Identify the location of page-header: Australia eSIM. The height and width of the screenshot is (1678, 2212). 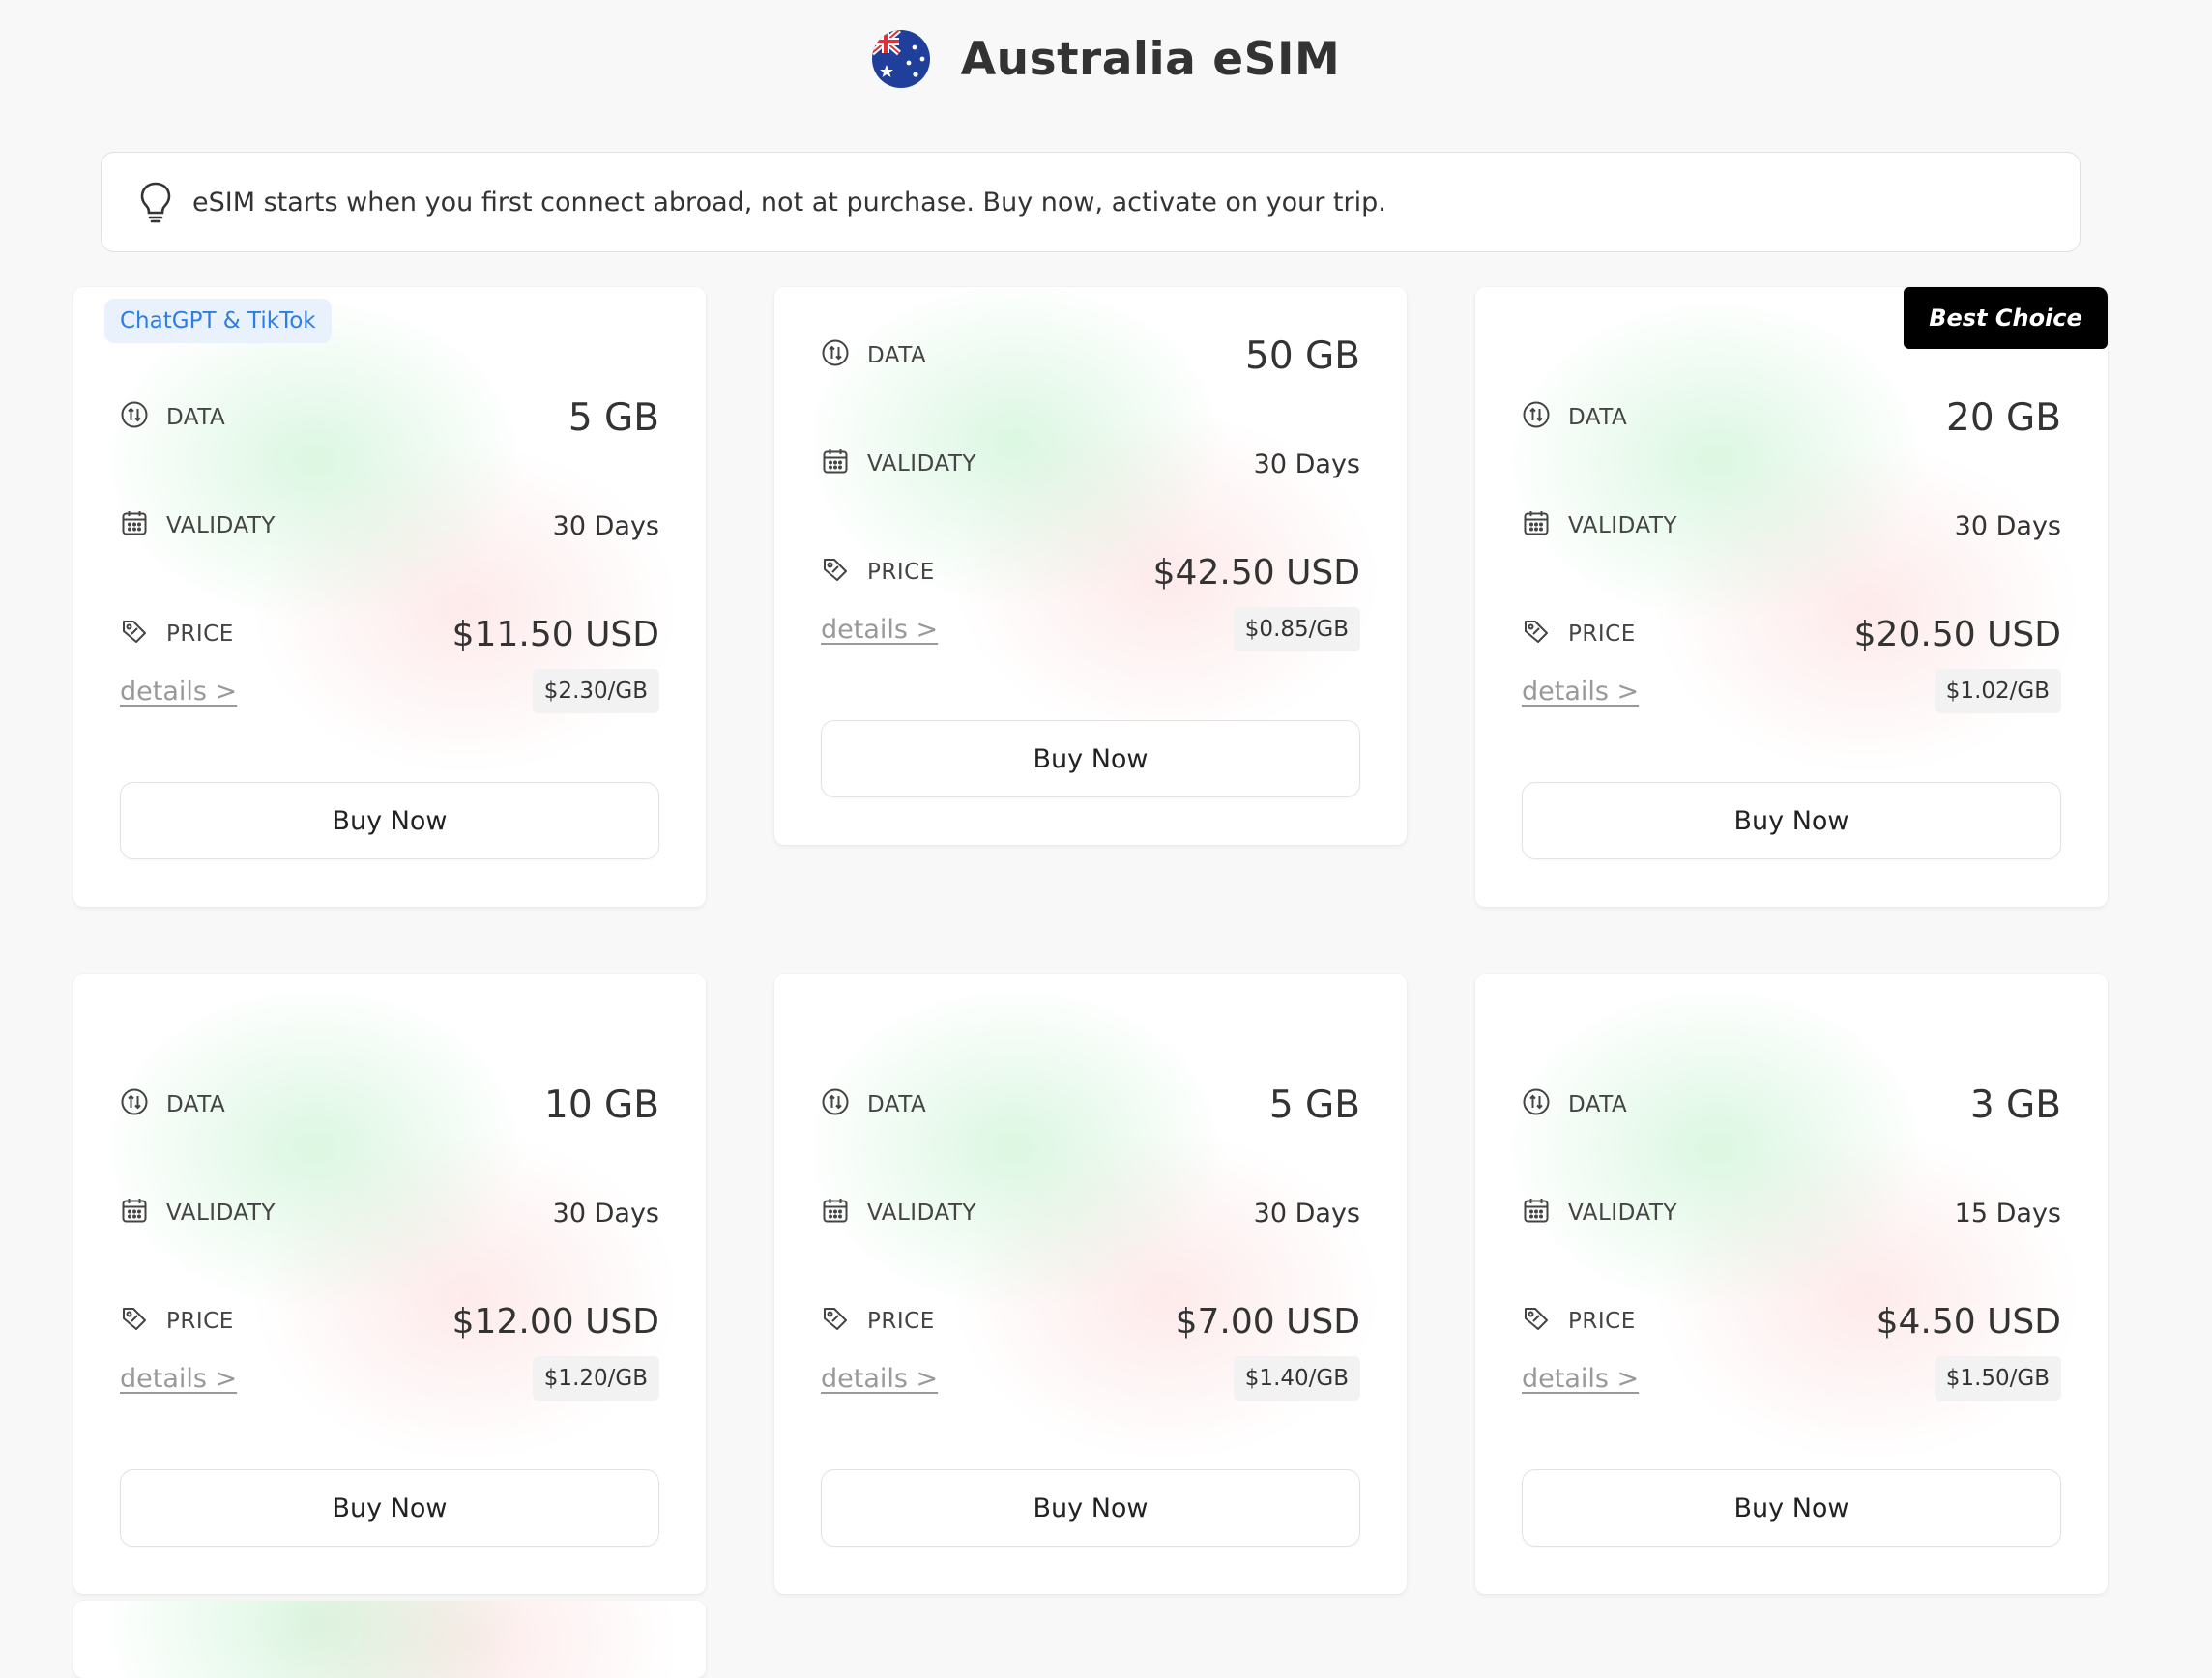
(1106, 59).